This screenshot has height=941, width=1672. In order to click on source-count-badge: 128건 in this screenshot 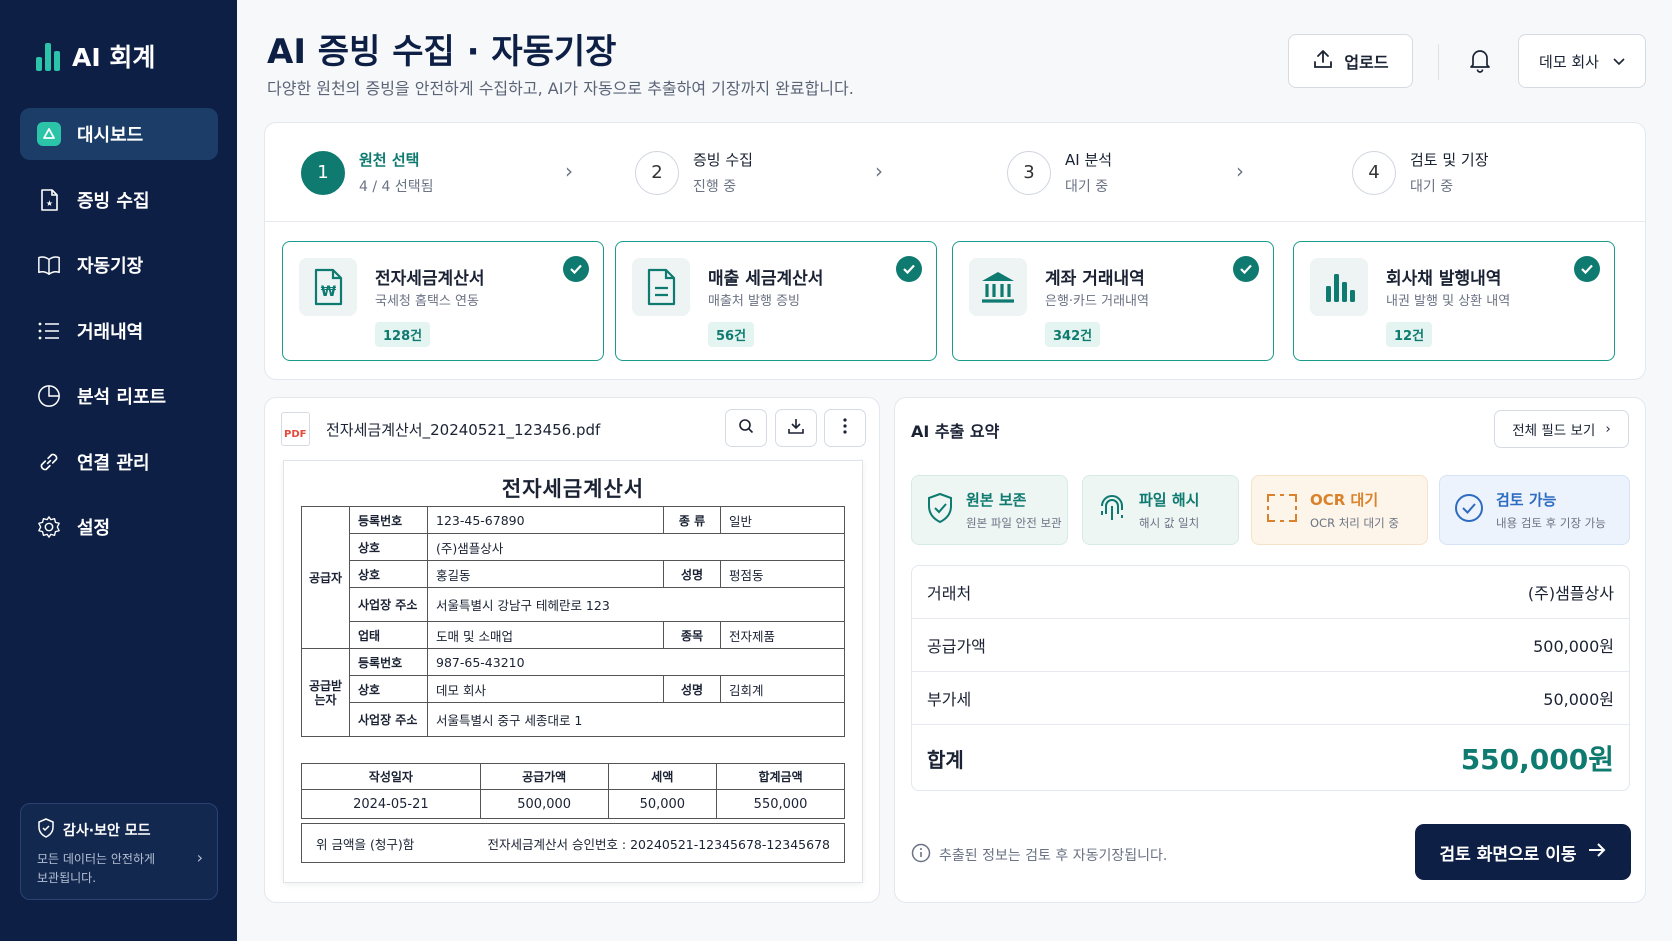, I will do `click(403, 334)`.